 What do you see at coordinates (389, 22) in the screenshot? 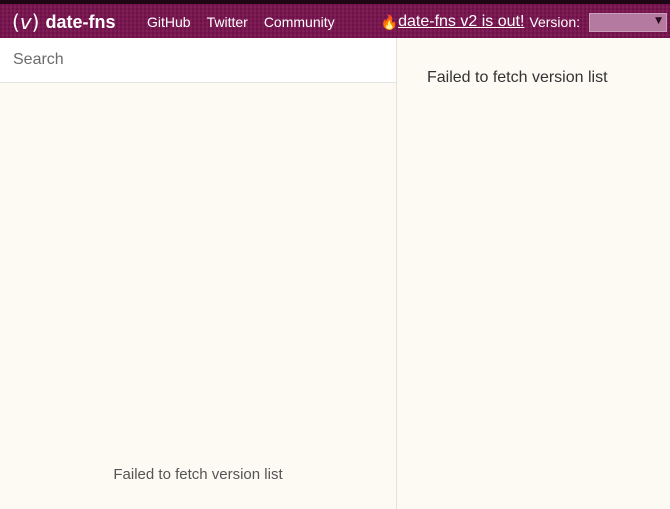
I see `fire-icon: 🔥` at bounding box center [389, 22].